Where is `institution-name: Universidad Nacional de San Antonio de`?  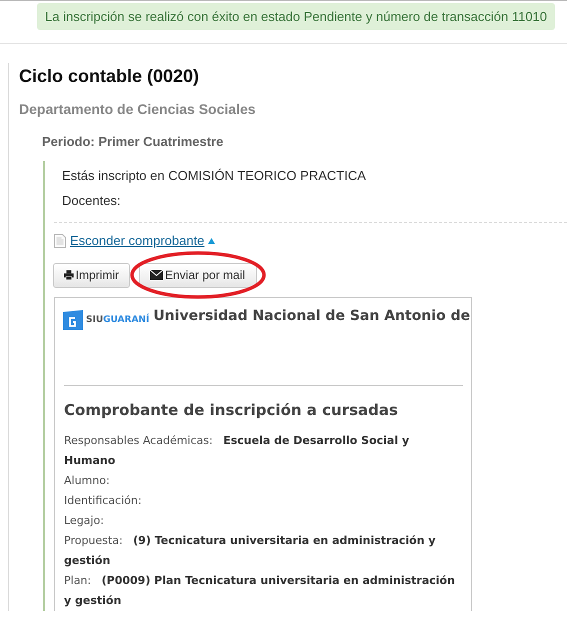 institution-name: Universidad Nacional de San Antonio de is located at coordinates (311, 316).